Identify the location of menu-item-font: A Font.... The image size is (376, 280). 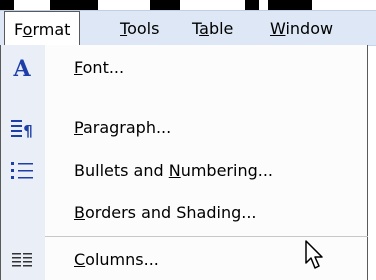
(184, 68).